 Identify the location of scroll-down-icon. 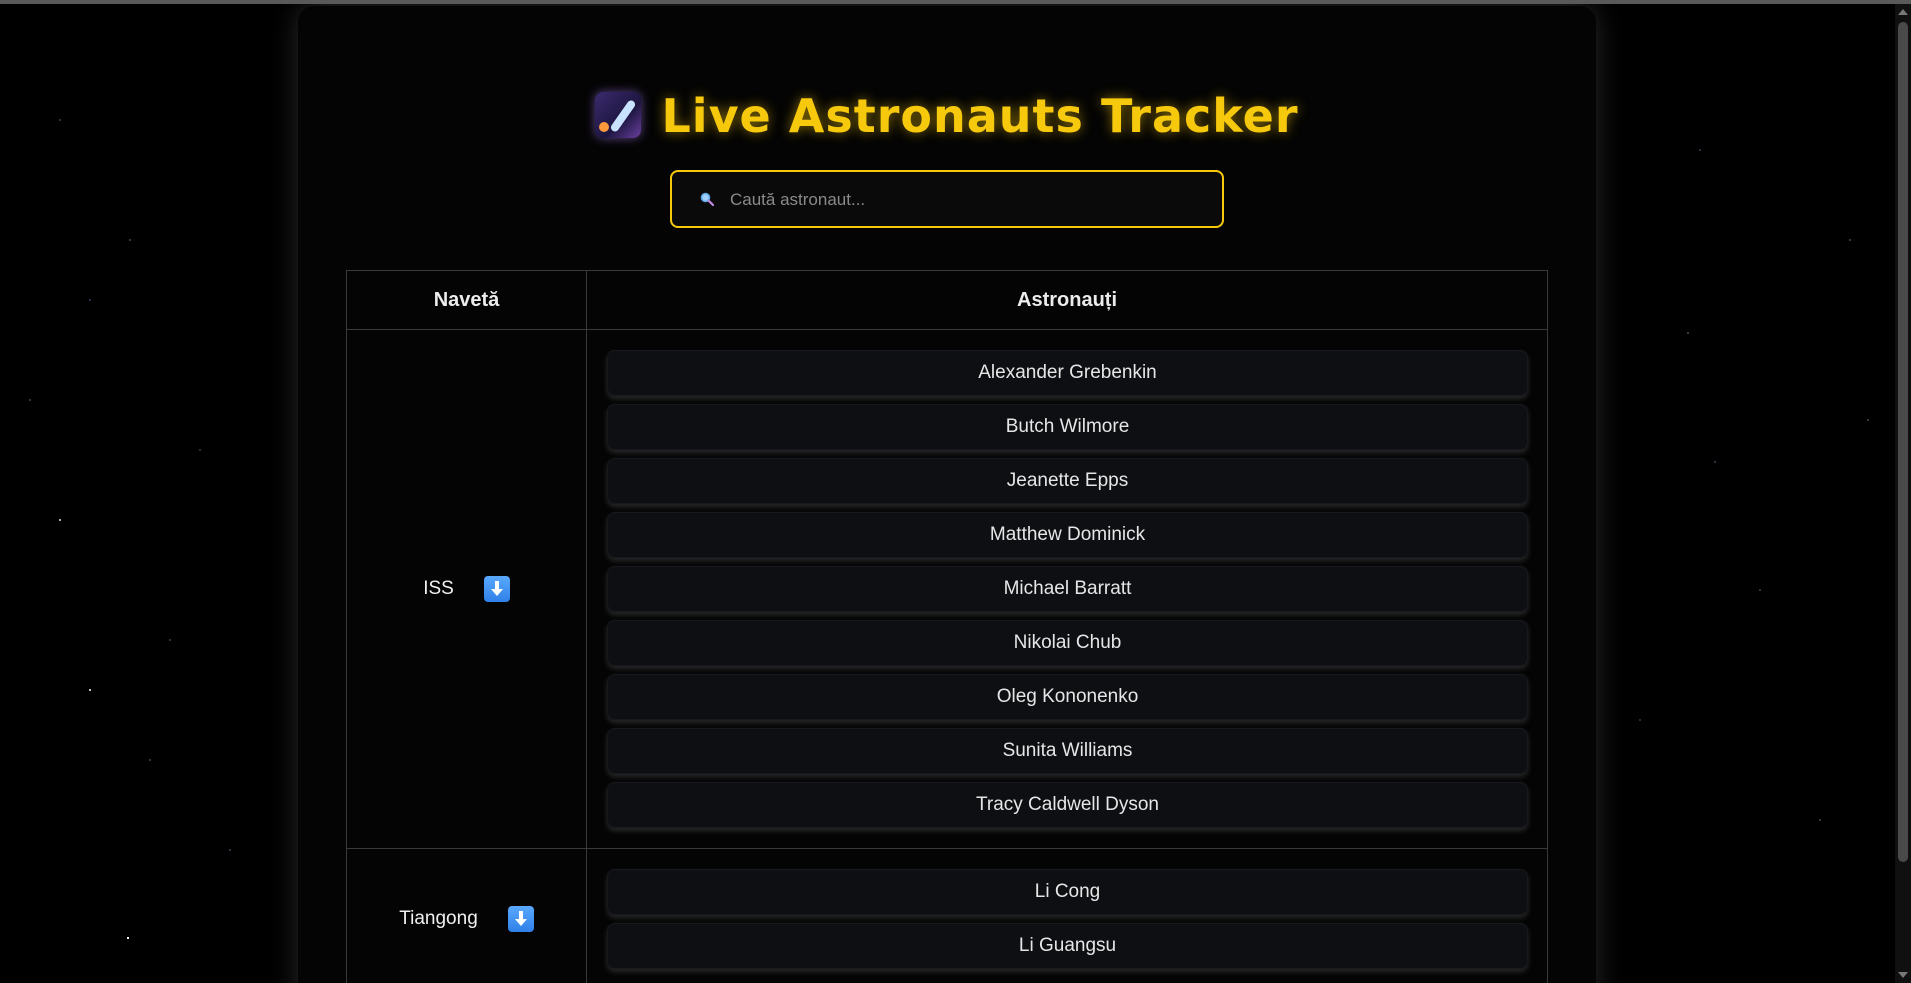
(1903, 975).